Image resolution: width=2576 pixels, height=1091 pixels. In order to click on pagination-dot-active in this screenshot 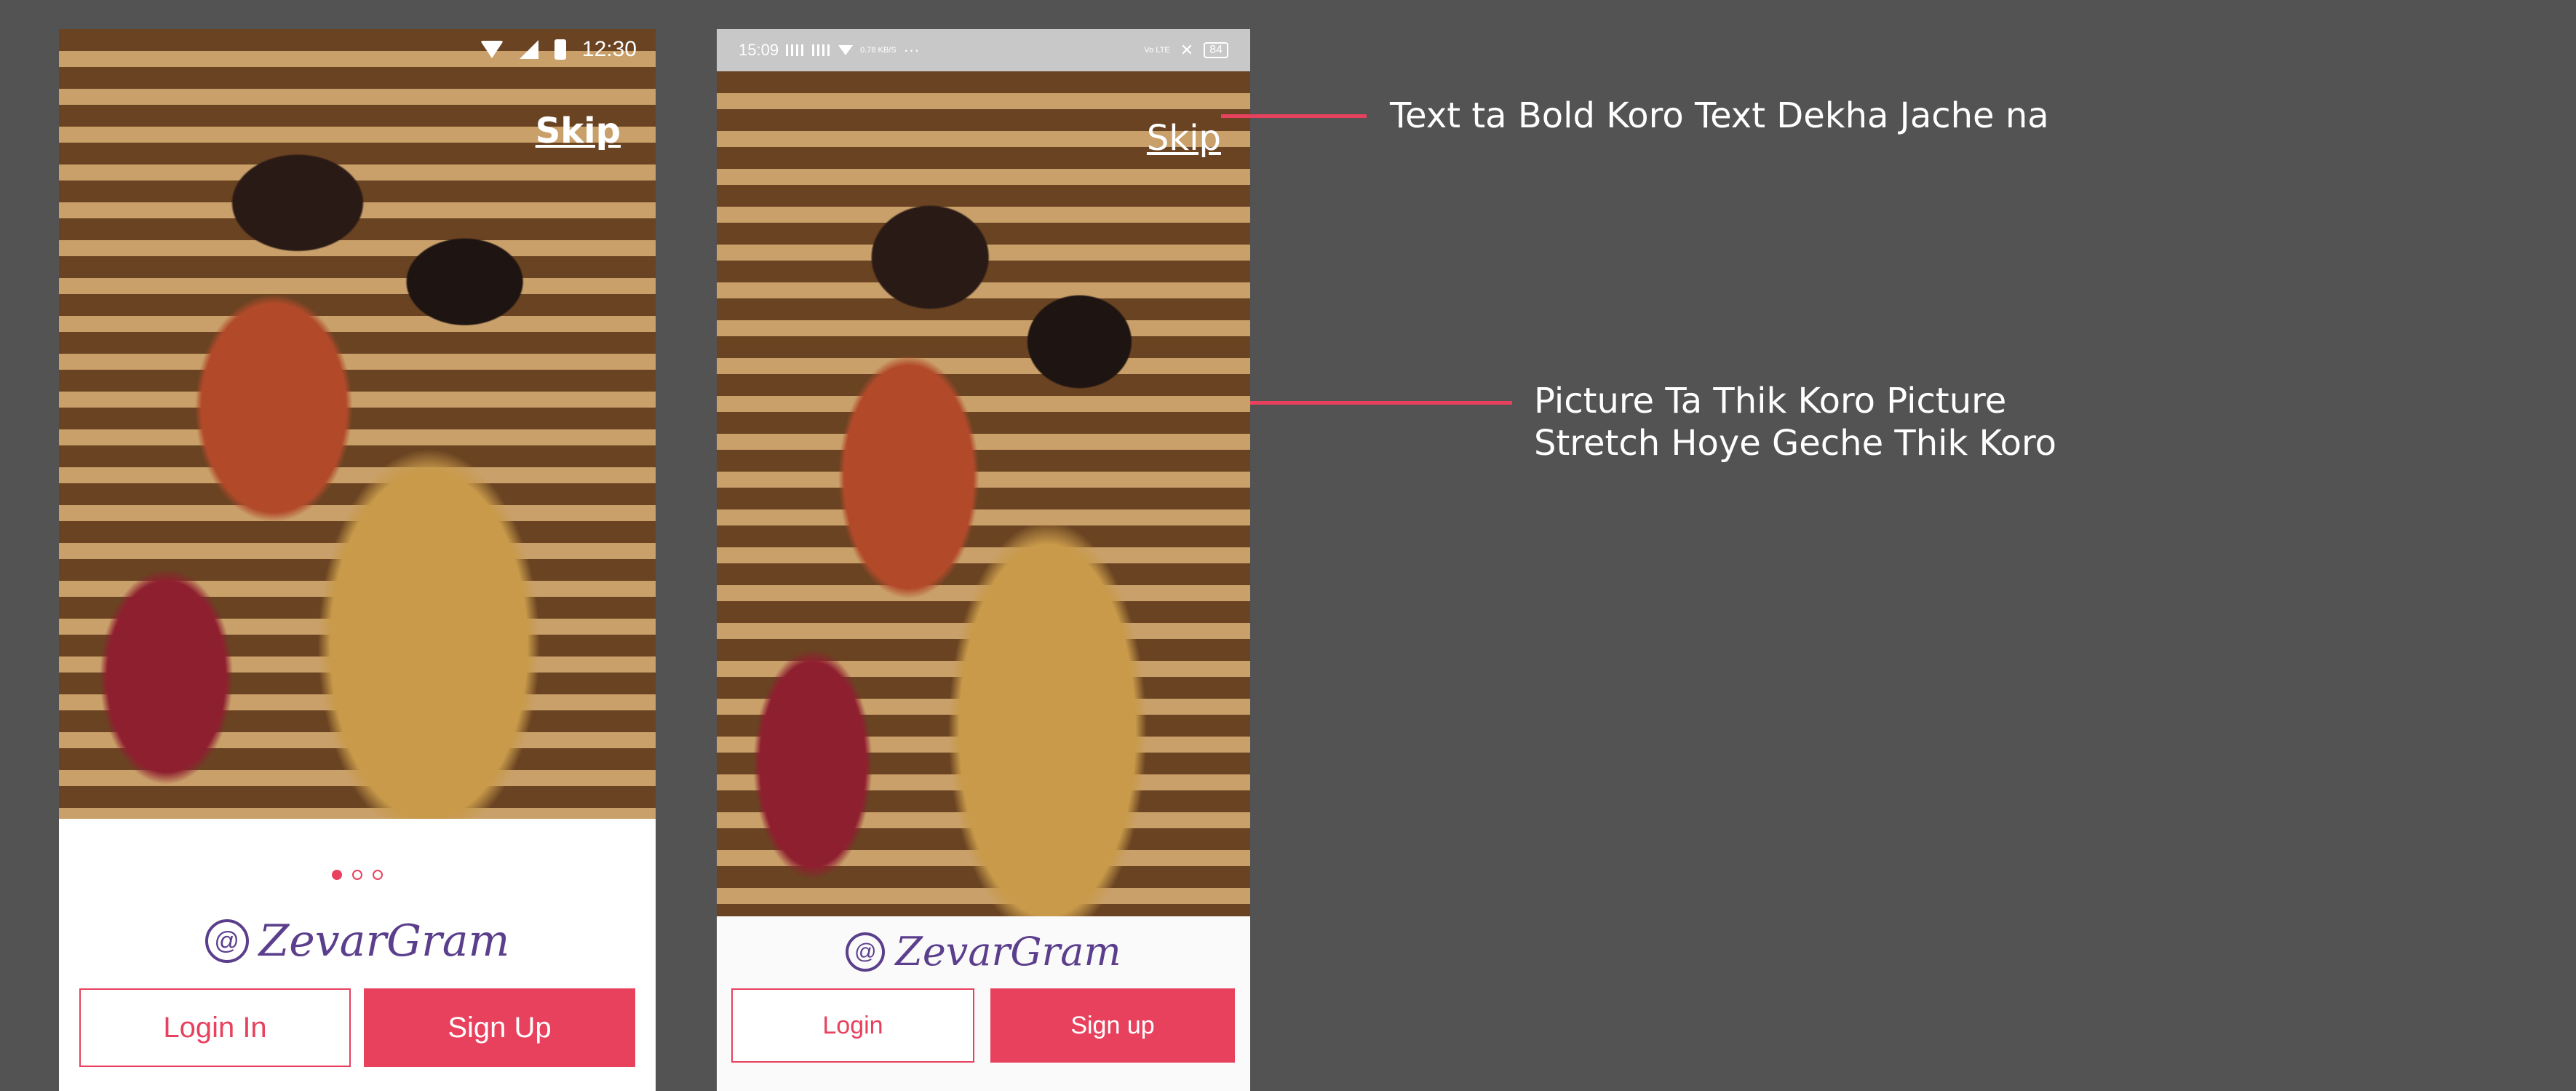, I will do `click(337, 875)`.